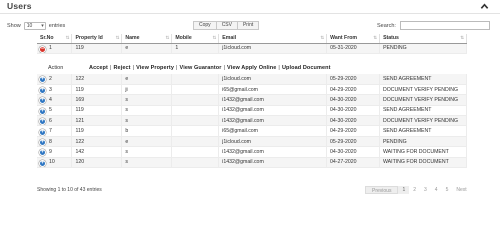  I want to click on cell-sr-no: 10, so click(52, 162).